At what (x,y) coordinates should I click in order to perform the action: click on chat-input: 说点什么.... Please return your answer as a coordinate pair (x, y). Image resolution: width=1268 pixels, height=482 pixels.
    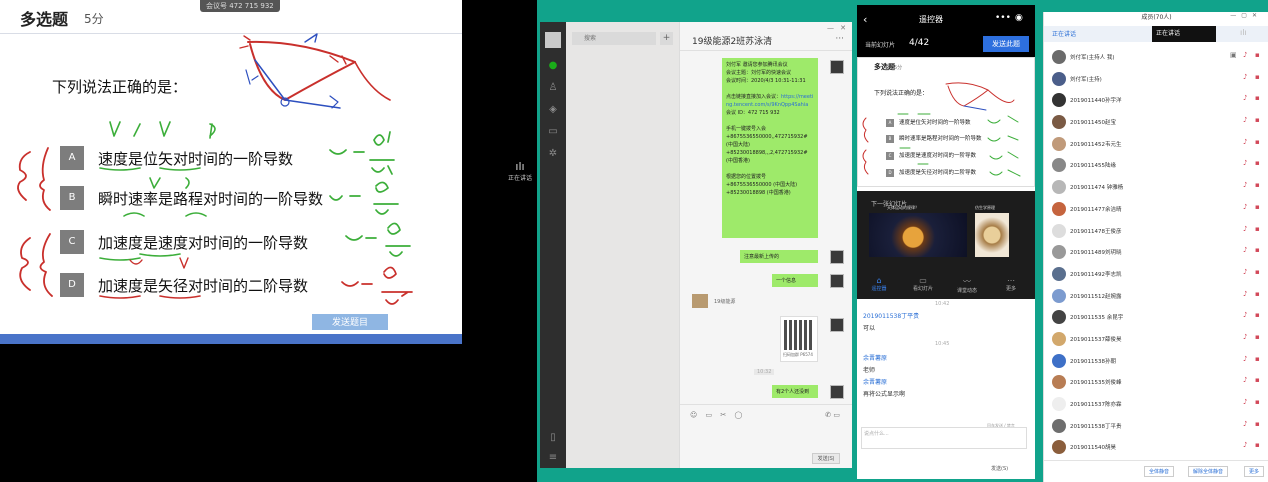
    Looking at the image, I should click on (944, 438).